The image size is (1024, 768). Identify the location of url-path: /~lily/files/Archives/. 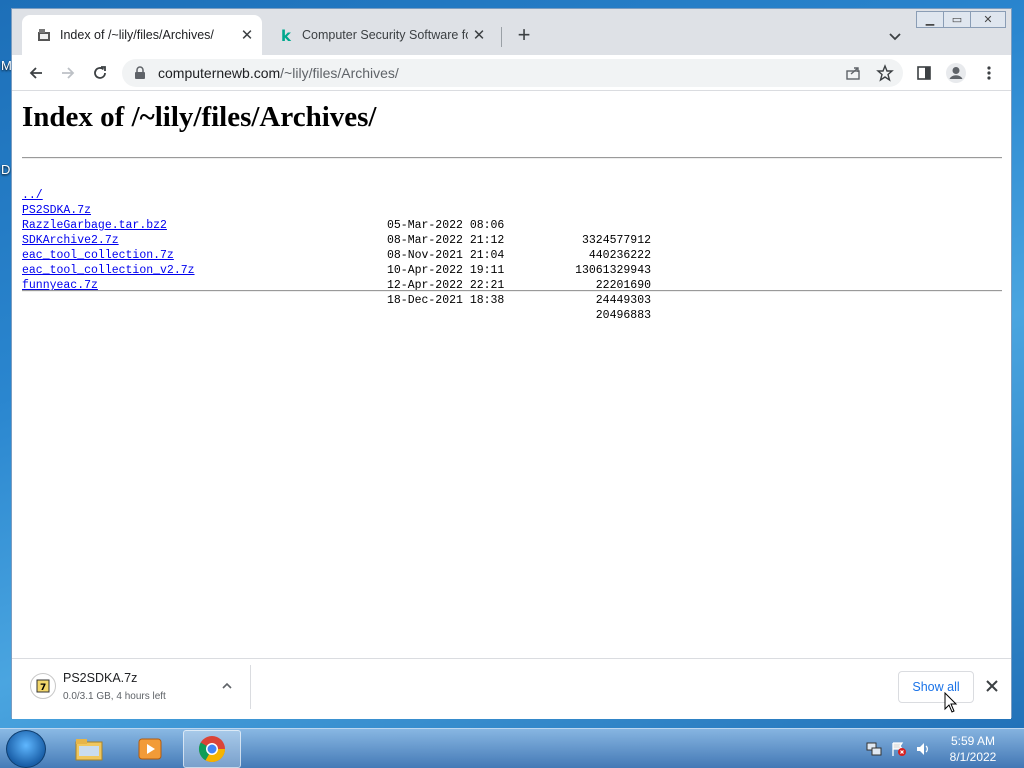
(339, 73).